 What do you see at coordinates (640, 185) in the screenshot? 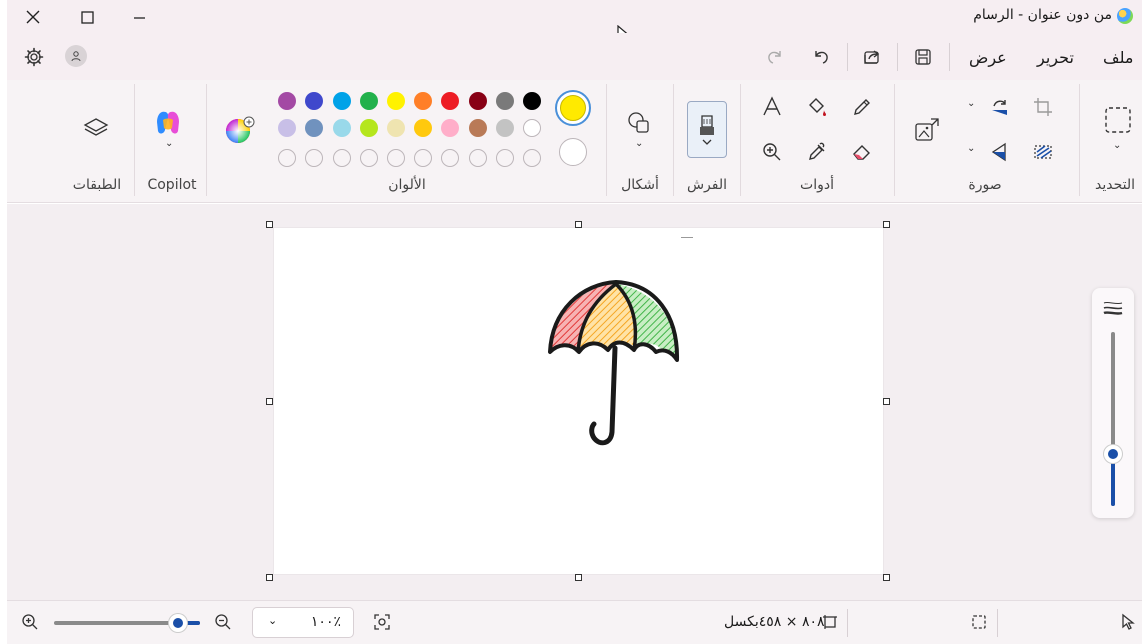
I see `group-label-shapes: أشكال` at bounding box center [640, 185].